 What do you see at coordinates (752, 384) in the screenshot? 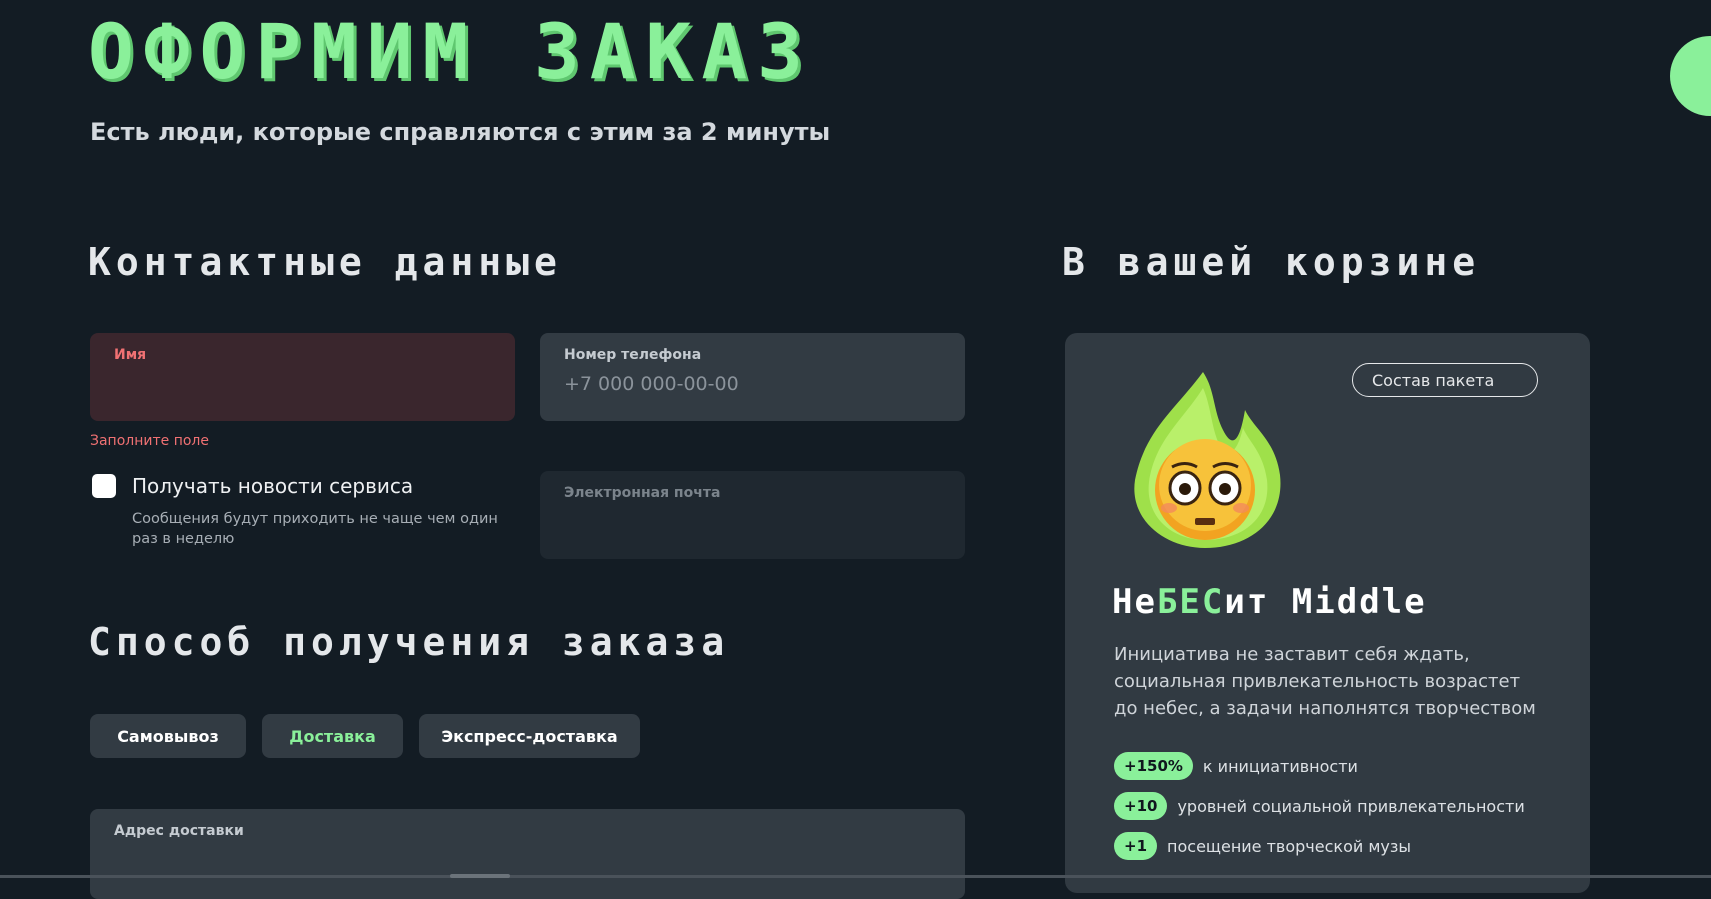
I see `phone-input` at bounding box center [752, 384].